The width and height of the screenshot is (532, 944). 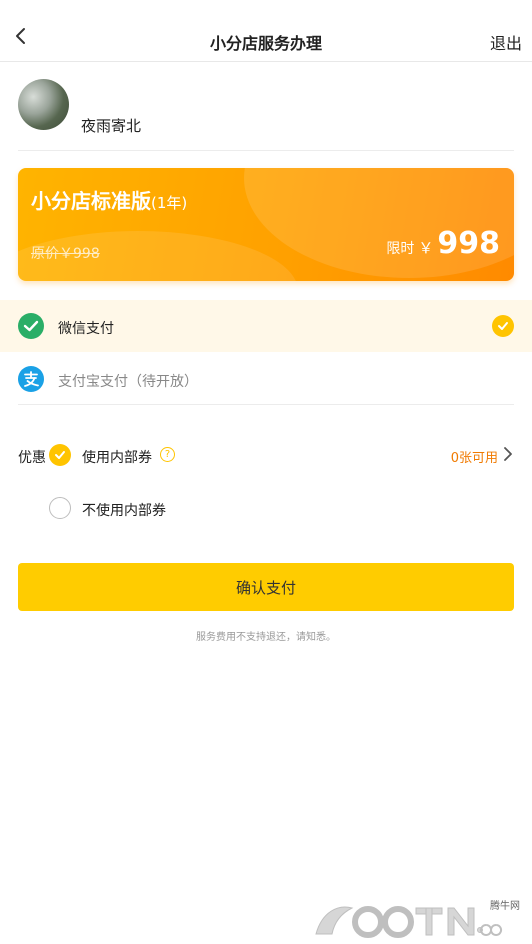 I want to click on user-name: 夜雨寄北, so click(x=111, y=126).